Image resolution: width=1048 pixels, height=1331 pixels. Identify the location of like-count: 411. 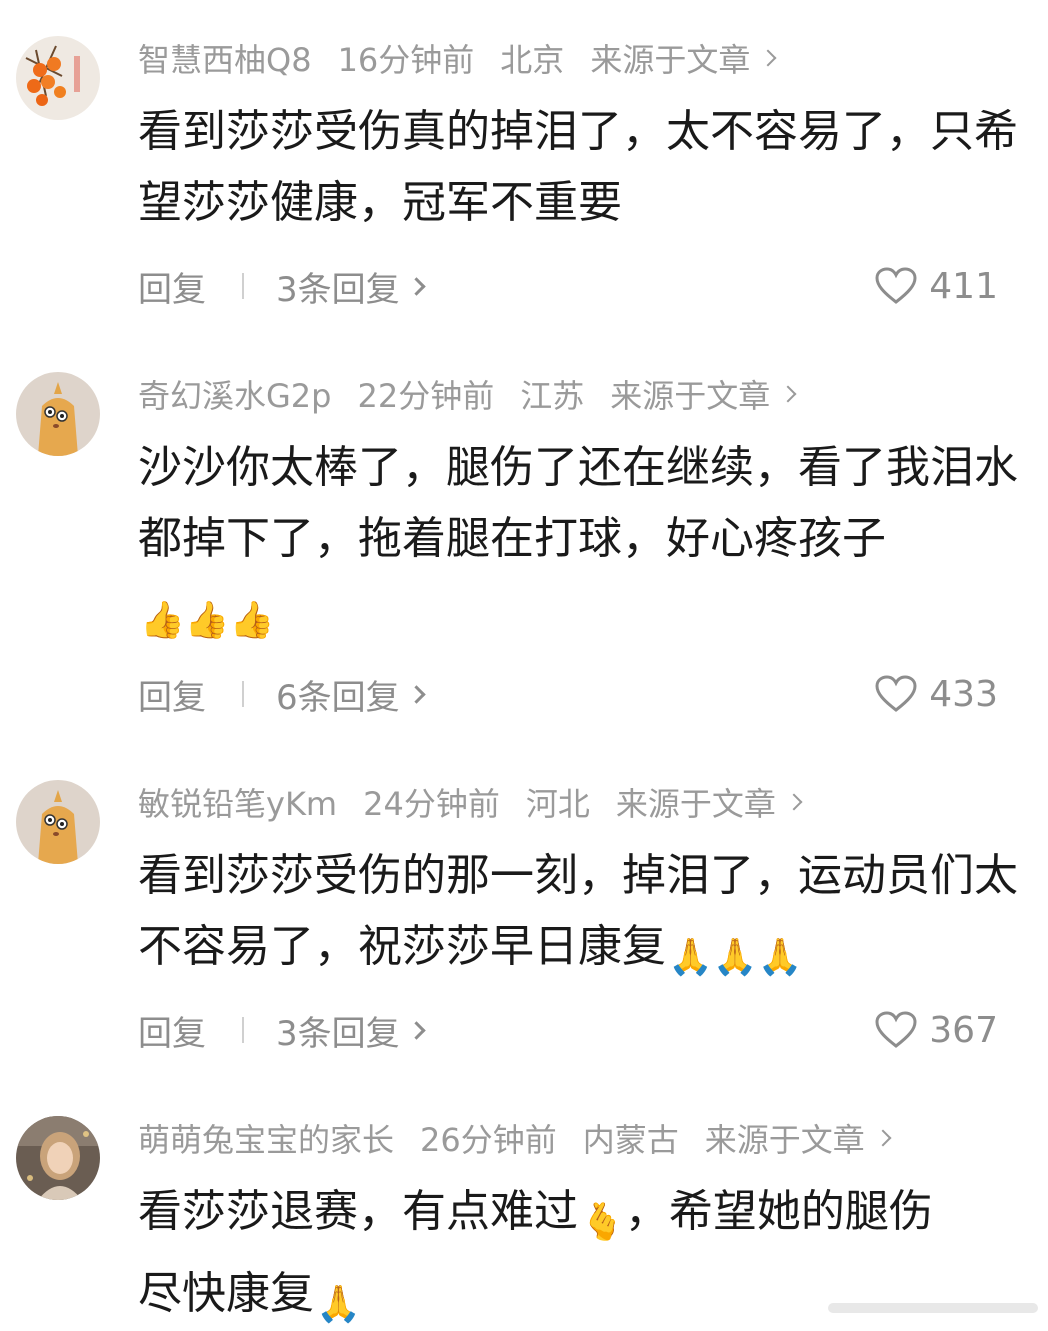
(963, 286).